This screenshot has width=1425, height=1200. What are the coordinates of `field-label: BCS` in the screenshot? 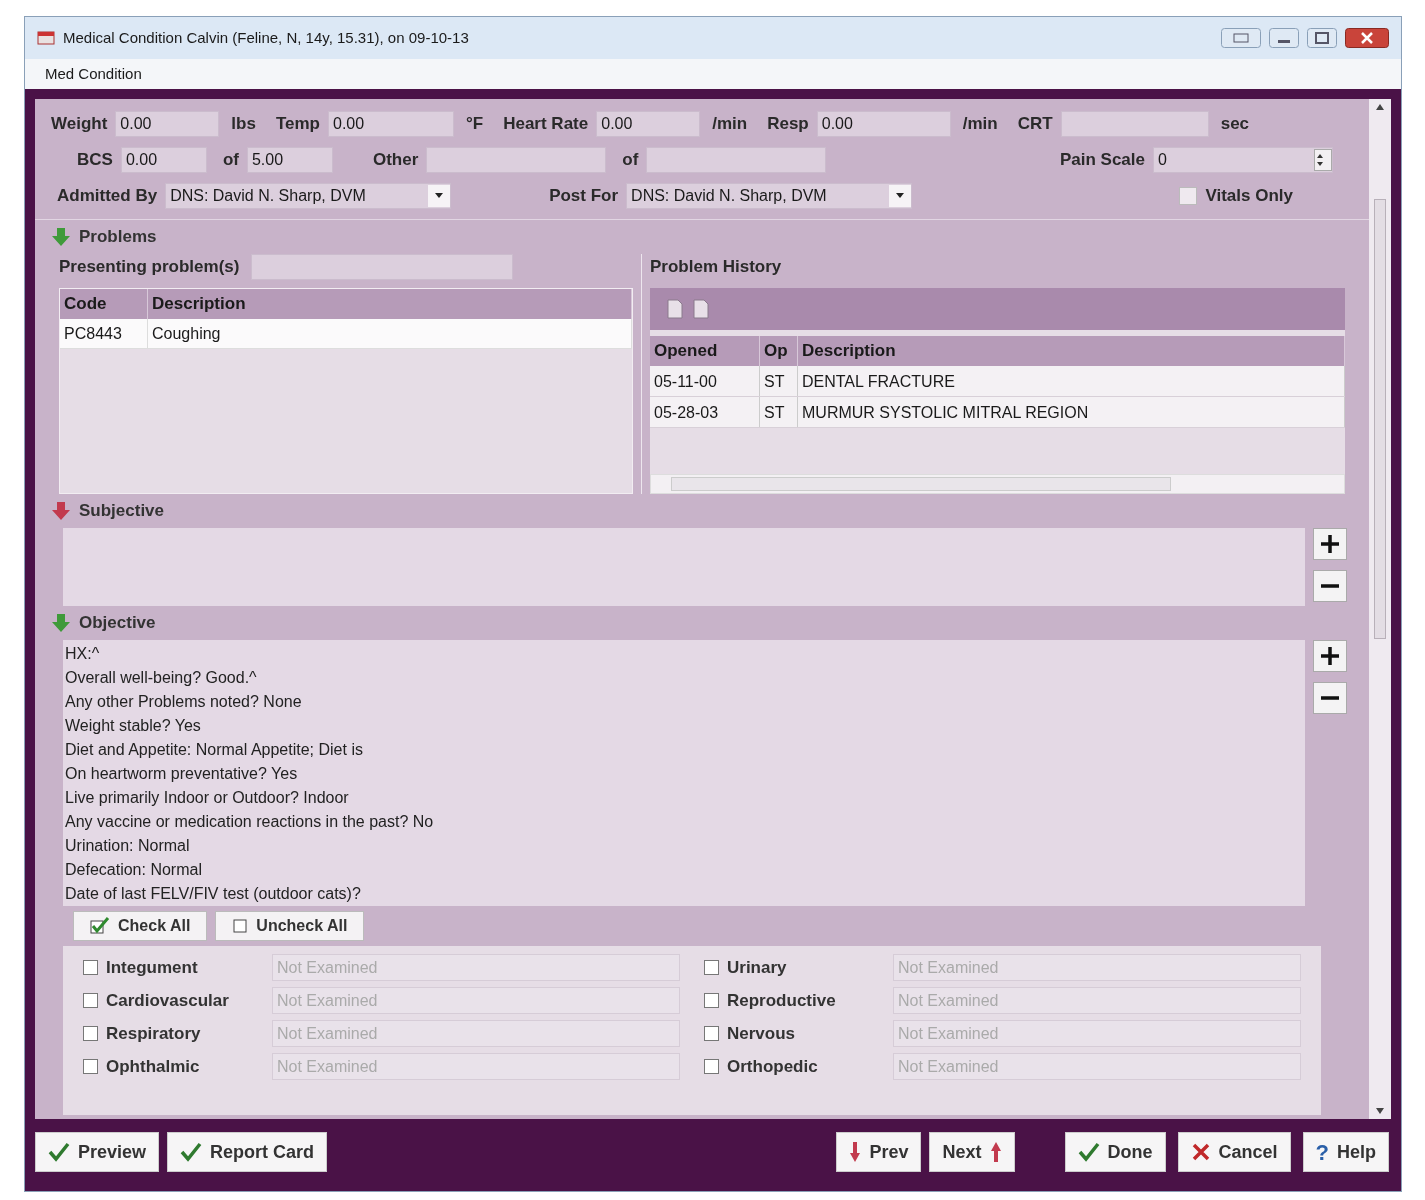 It's located at (95, 160).